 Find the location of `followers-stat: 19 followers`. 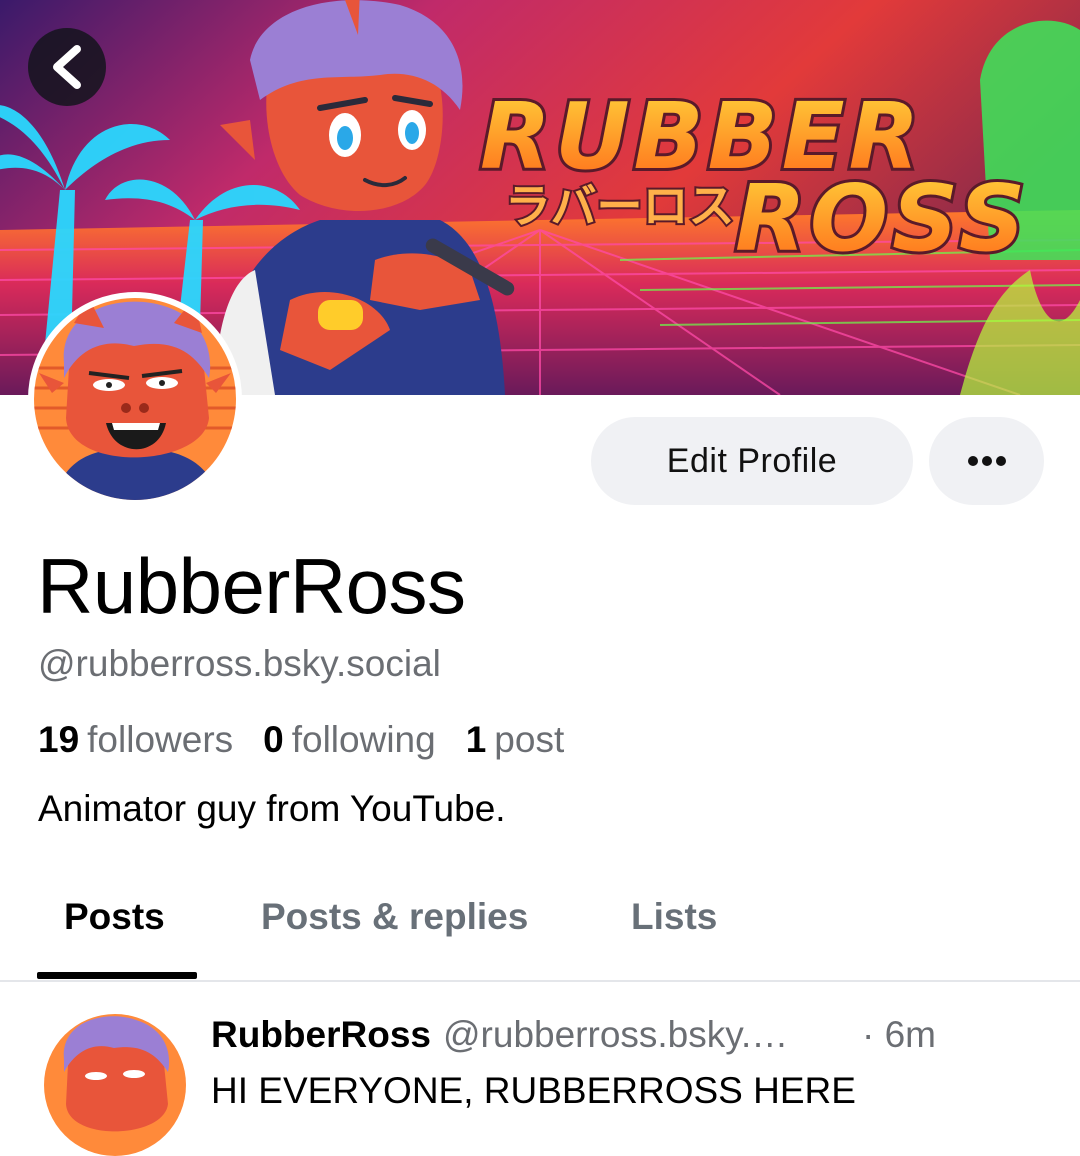

followers-stat: 19 followers is located at coordinates (135, 740).